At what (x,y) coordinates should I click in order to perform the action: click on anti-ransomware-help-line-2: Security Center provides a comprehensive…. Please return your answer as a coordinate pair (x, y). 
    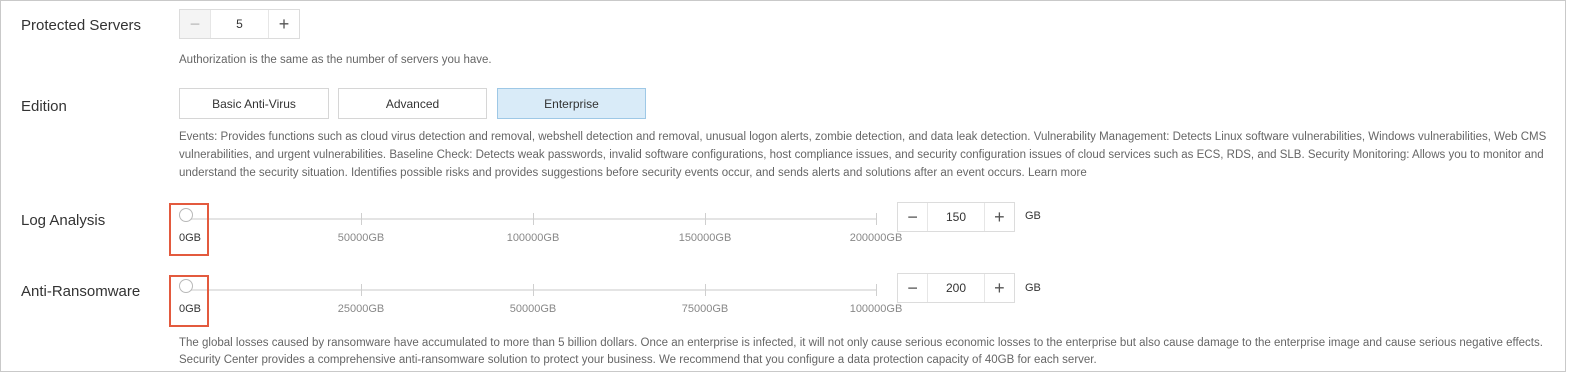
    Looking at the image, I should click on (638, 360).